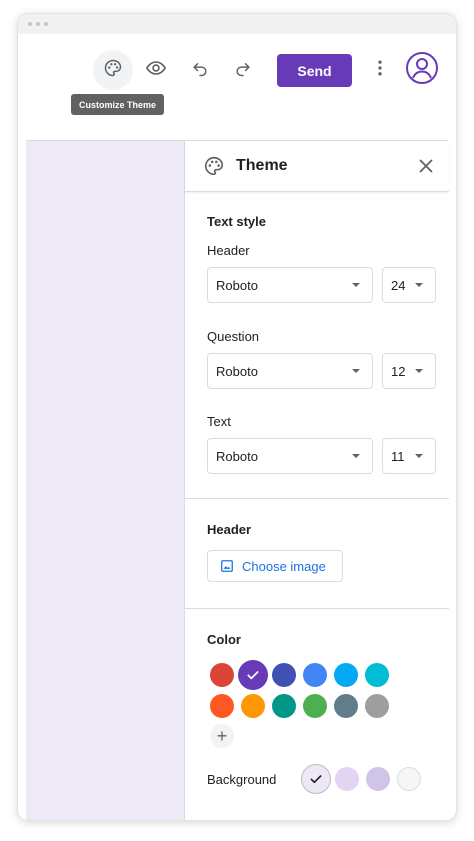 The image size is (474, 841). I want to click on window-controls, so click(38, 24).